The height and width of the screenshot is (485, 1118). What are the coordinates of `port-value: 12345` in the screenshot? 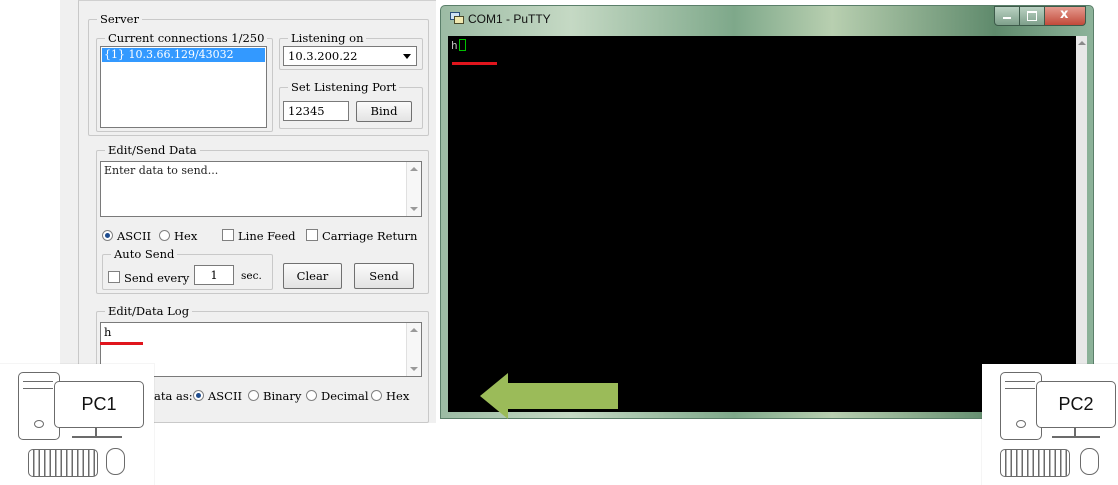 It's located at (306, 111).